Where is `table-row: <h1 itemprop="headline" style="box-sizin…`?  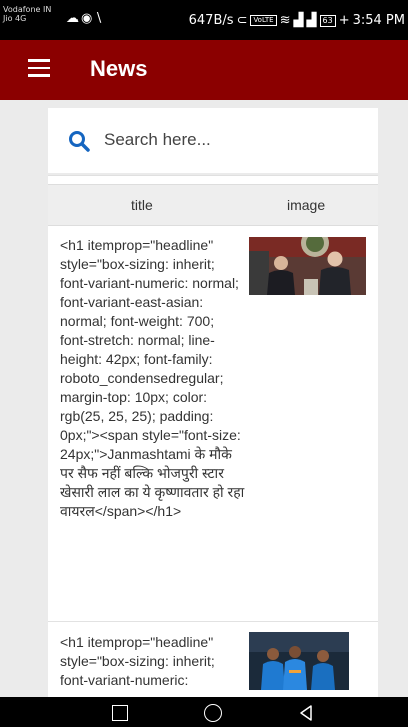 table-row: <h1 itemprop="headline" style="box-sizin… is located at coordinates (213, 659).